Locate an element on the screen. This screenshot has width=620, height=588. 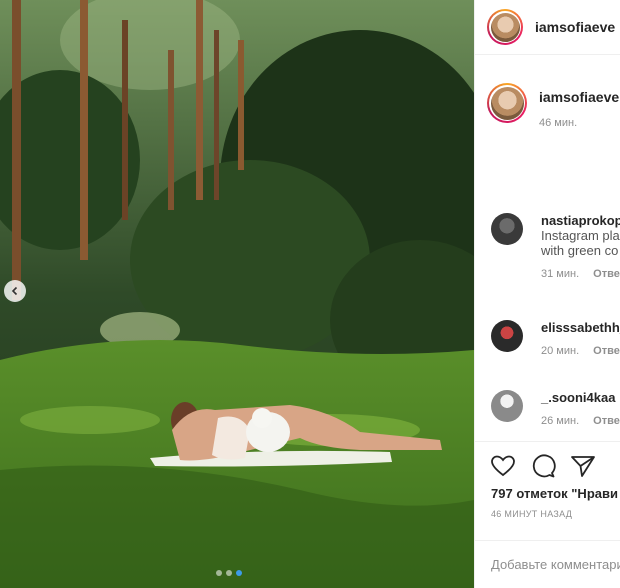
carousel-indicator is located at coordinates (229, 573).